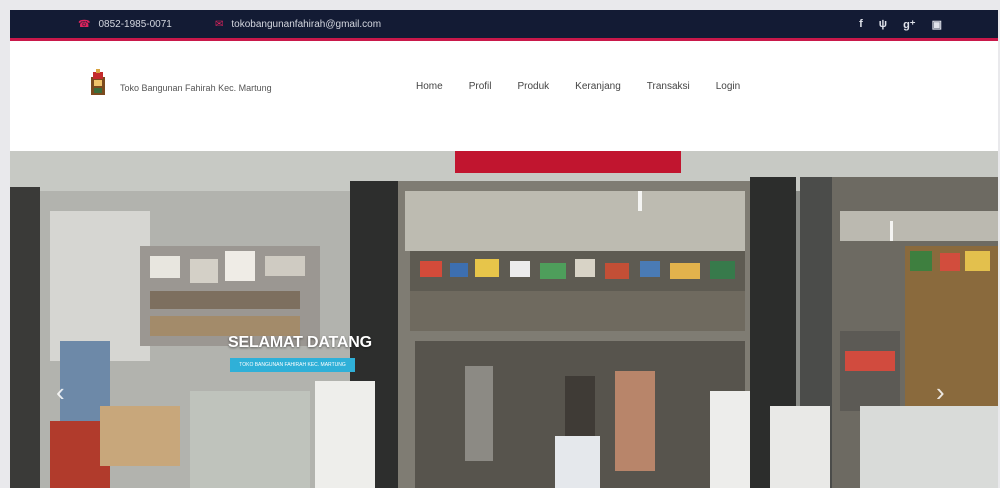 The image size is (1000, 488). Describe the element at coordinates (196, 88) in the screenshot. I see `brand-name: Toko Bangunan Fahirah Kec. Martung` at that location.